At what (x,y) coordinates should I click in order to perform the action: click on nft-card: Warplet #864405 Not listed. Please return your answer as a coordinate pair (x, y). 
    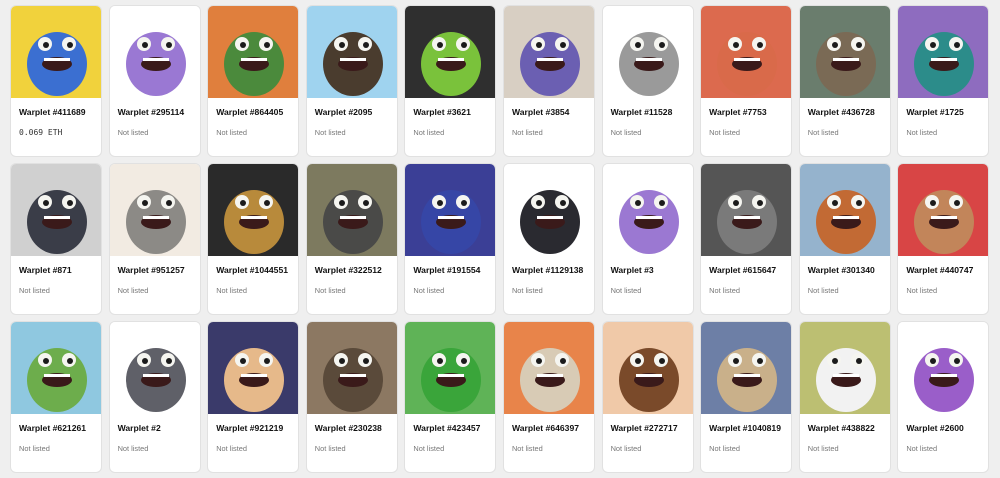
    Looking at the image, I should click on (253, 81).